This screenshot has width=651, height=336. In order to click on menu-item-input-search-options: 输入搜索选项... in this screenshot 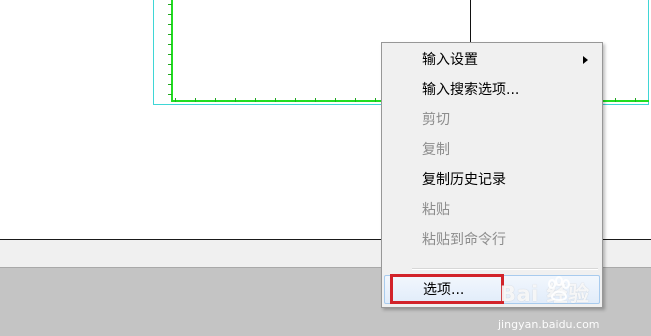, I will do `click(492, 90)`.